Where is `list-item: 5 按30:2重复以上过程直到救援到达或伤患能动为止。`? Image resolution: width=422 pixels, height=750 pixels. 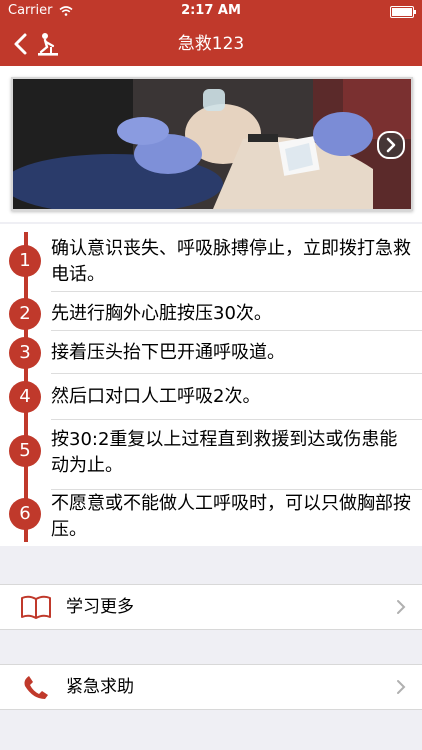 list-item: 5 按30:2重复以上过程直到救援到达或伤患能动为止。 is located at coordinates (211, 457).